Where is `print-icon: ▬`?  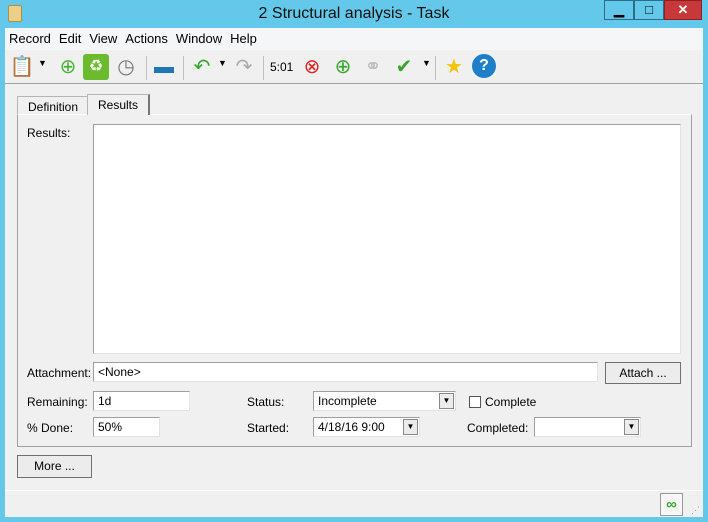
print-icon: ▬ is located at coordinates (164, 67).